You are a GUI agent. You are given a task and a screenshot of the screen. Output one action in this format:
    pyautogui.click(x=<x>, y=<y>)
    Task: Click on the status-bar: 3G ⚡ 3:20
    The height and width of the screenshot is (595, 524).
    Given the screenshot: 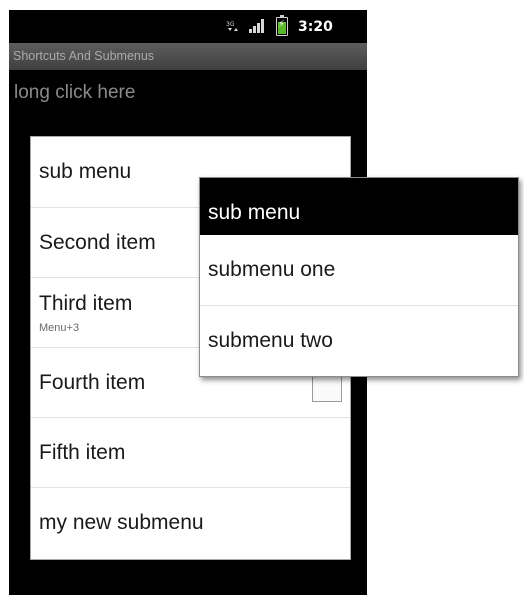 What is the action you would take?
    pyautogui.click(x=188, y=26)
    